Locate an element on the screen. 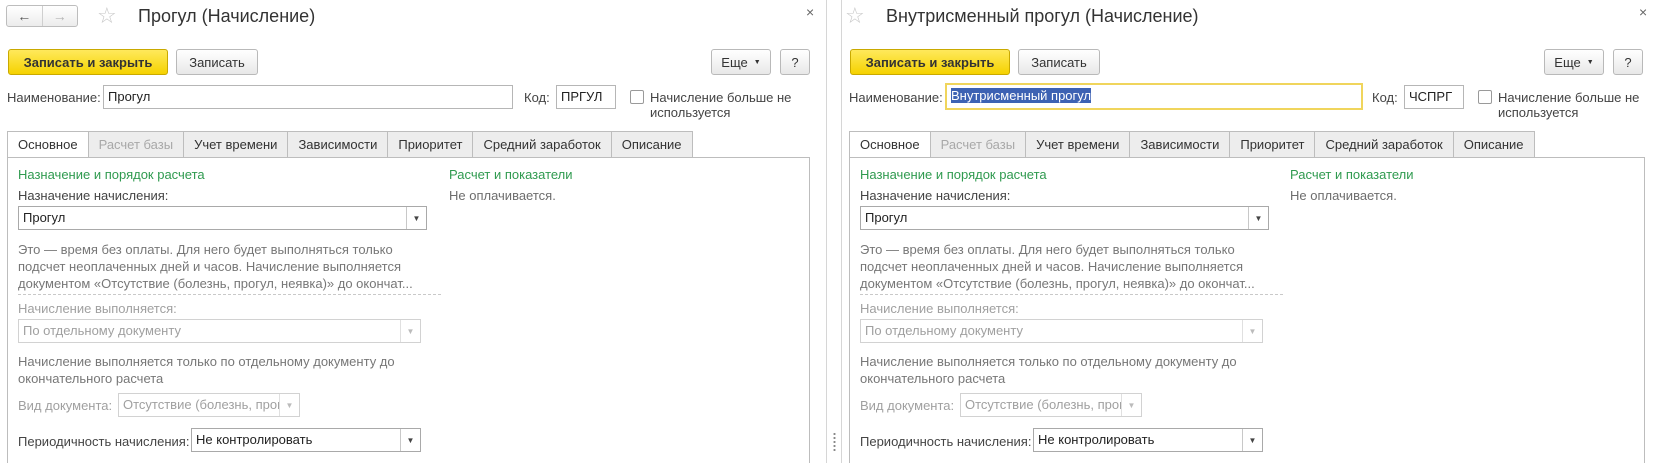 The height and width of the screenshot is (463, 1655). more-label: Еще is located at coordinates (1567, 62).